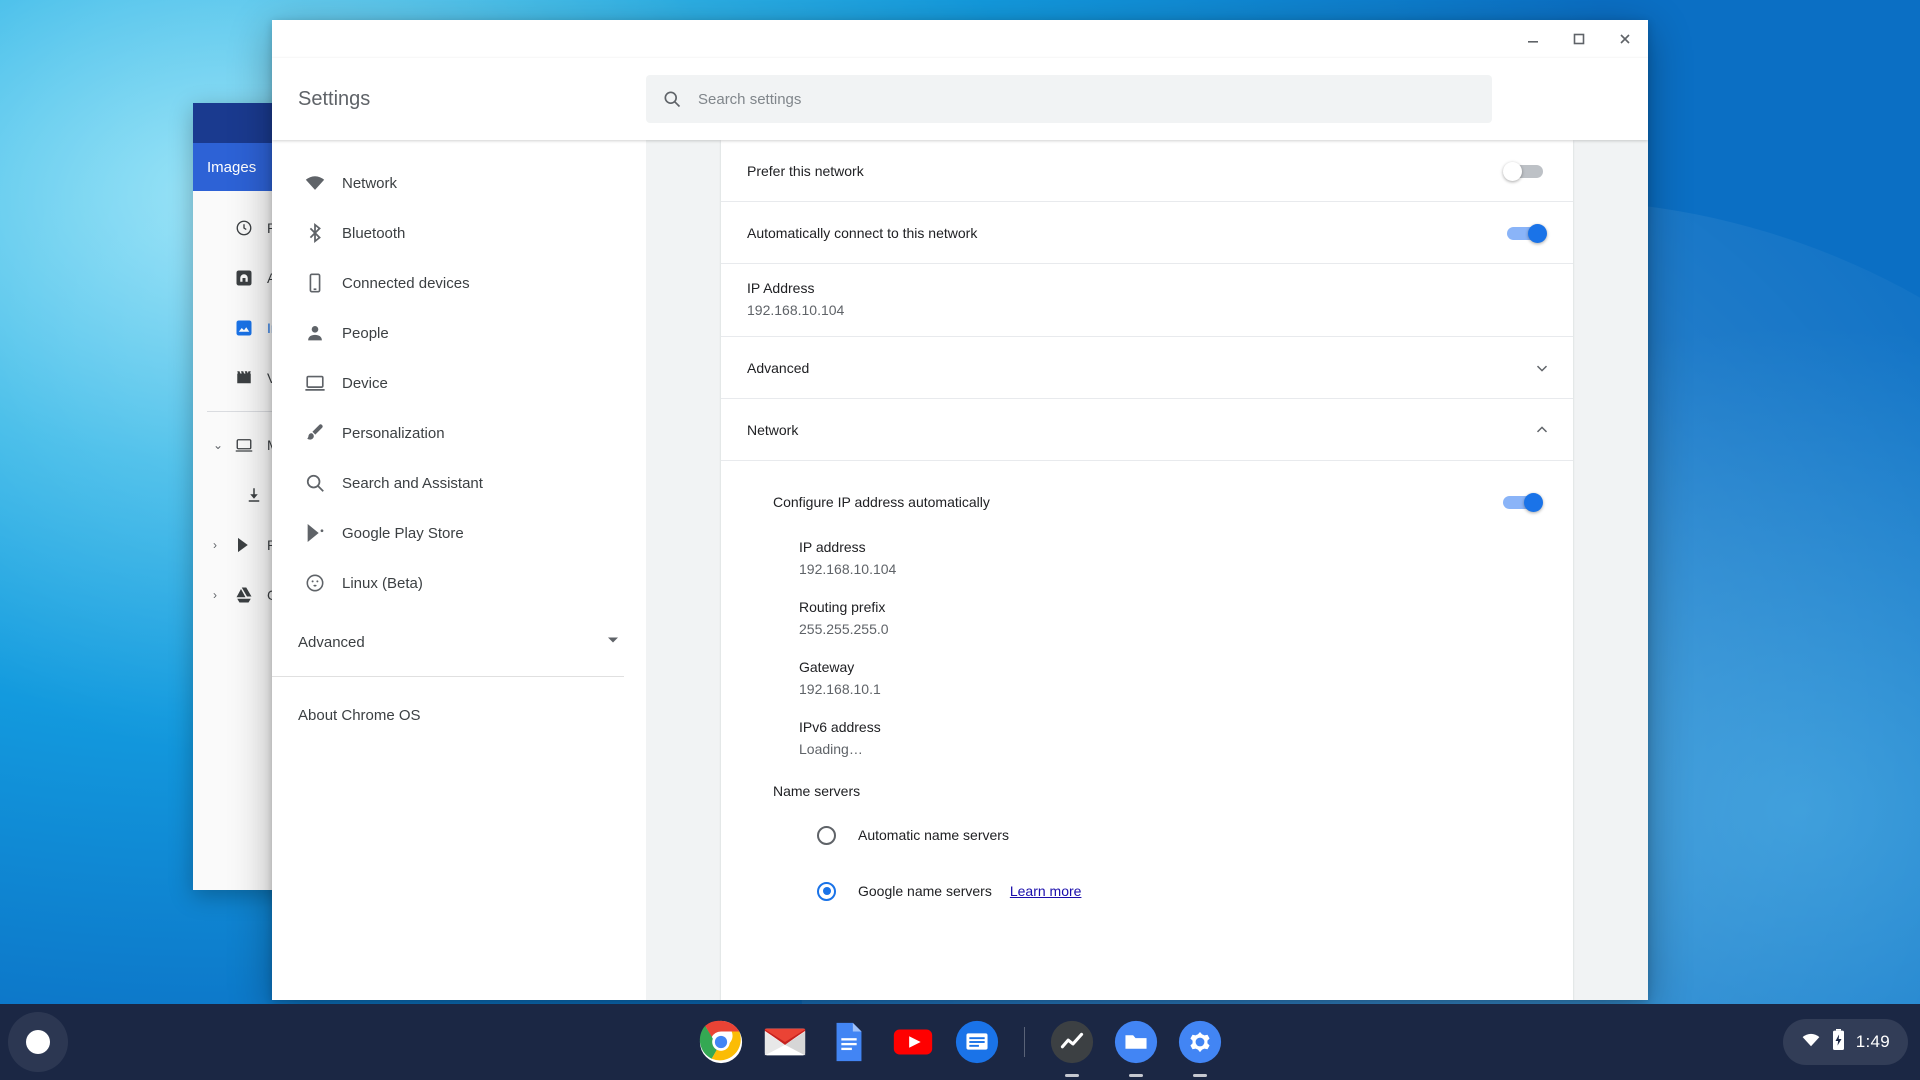 The width and height of the screenshot is (1920, 1080). I want to click on sidebar-item-label: Google Play Store, so click(403, 533).